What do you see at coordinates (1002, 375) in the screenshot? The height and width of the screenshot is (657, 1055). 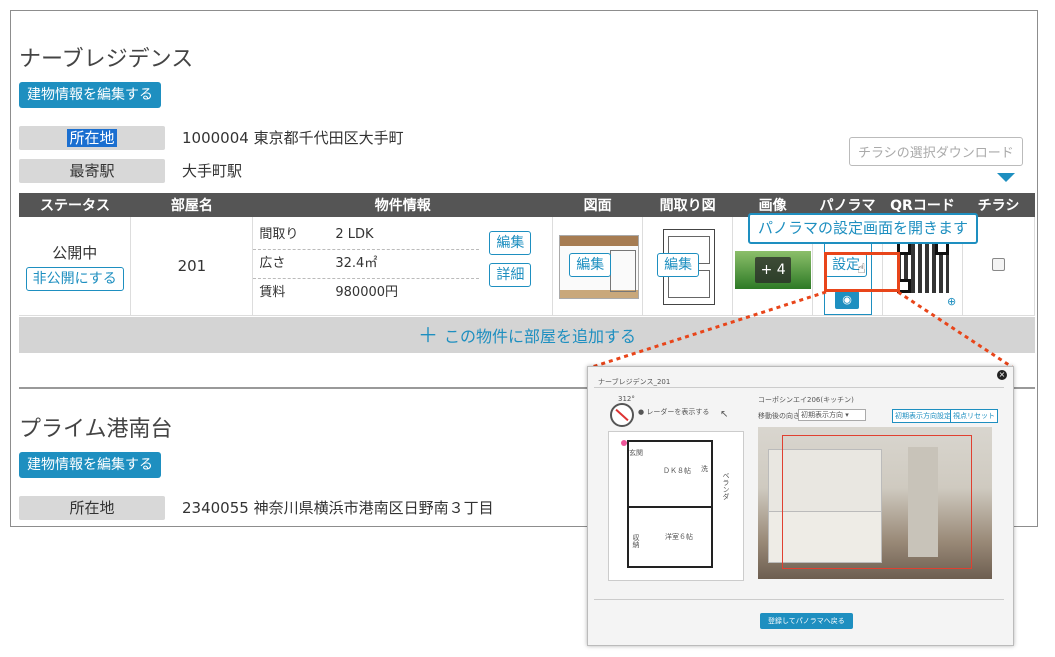 I see `close-icon: ×` at bounding box center [1002, 375].